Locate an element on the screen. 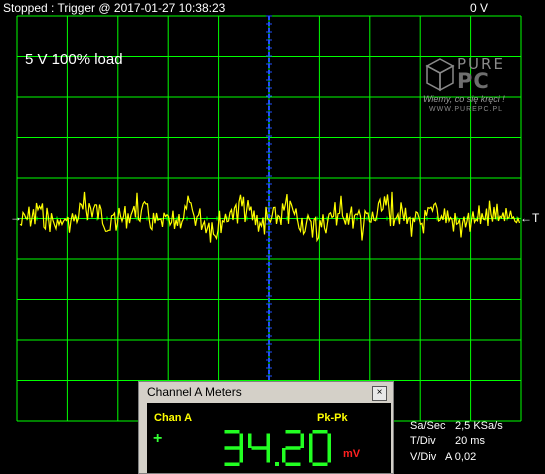  trigger-marker: ←T is located at coordinates (529, 218).